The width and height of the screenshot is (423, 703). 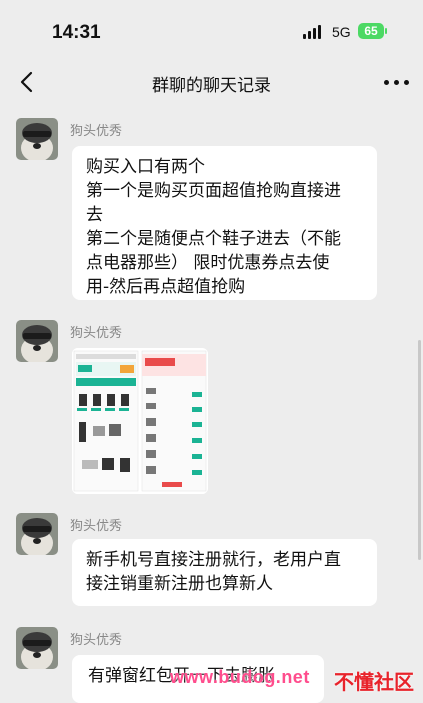 What do you see at coordinates (386, 31) in the screenshot?
I see `battery-tip` at bounding box center [386, 31].